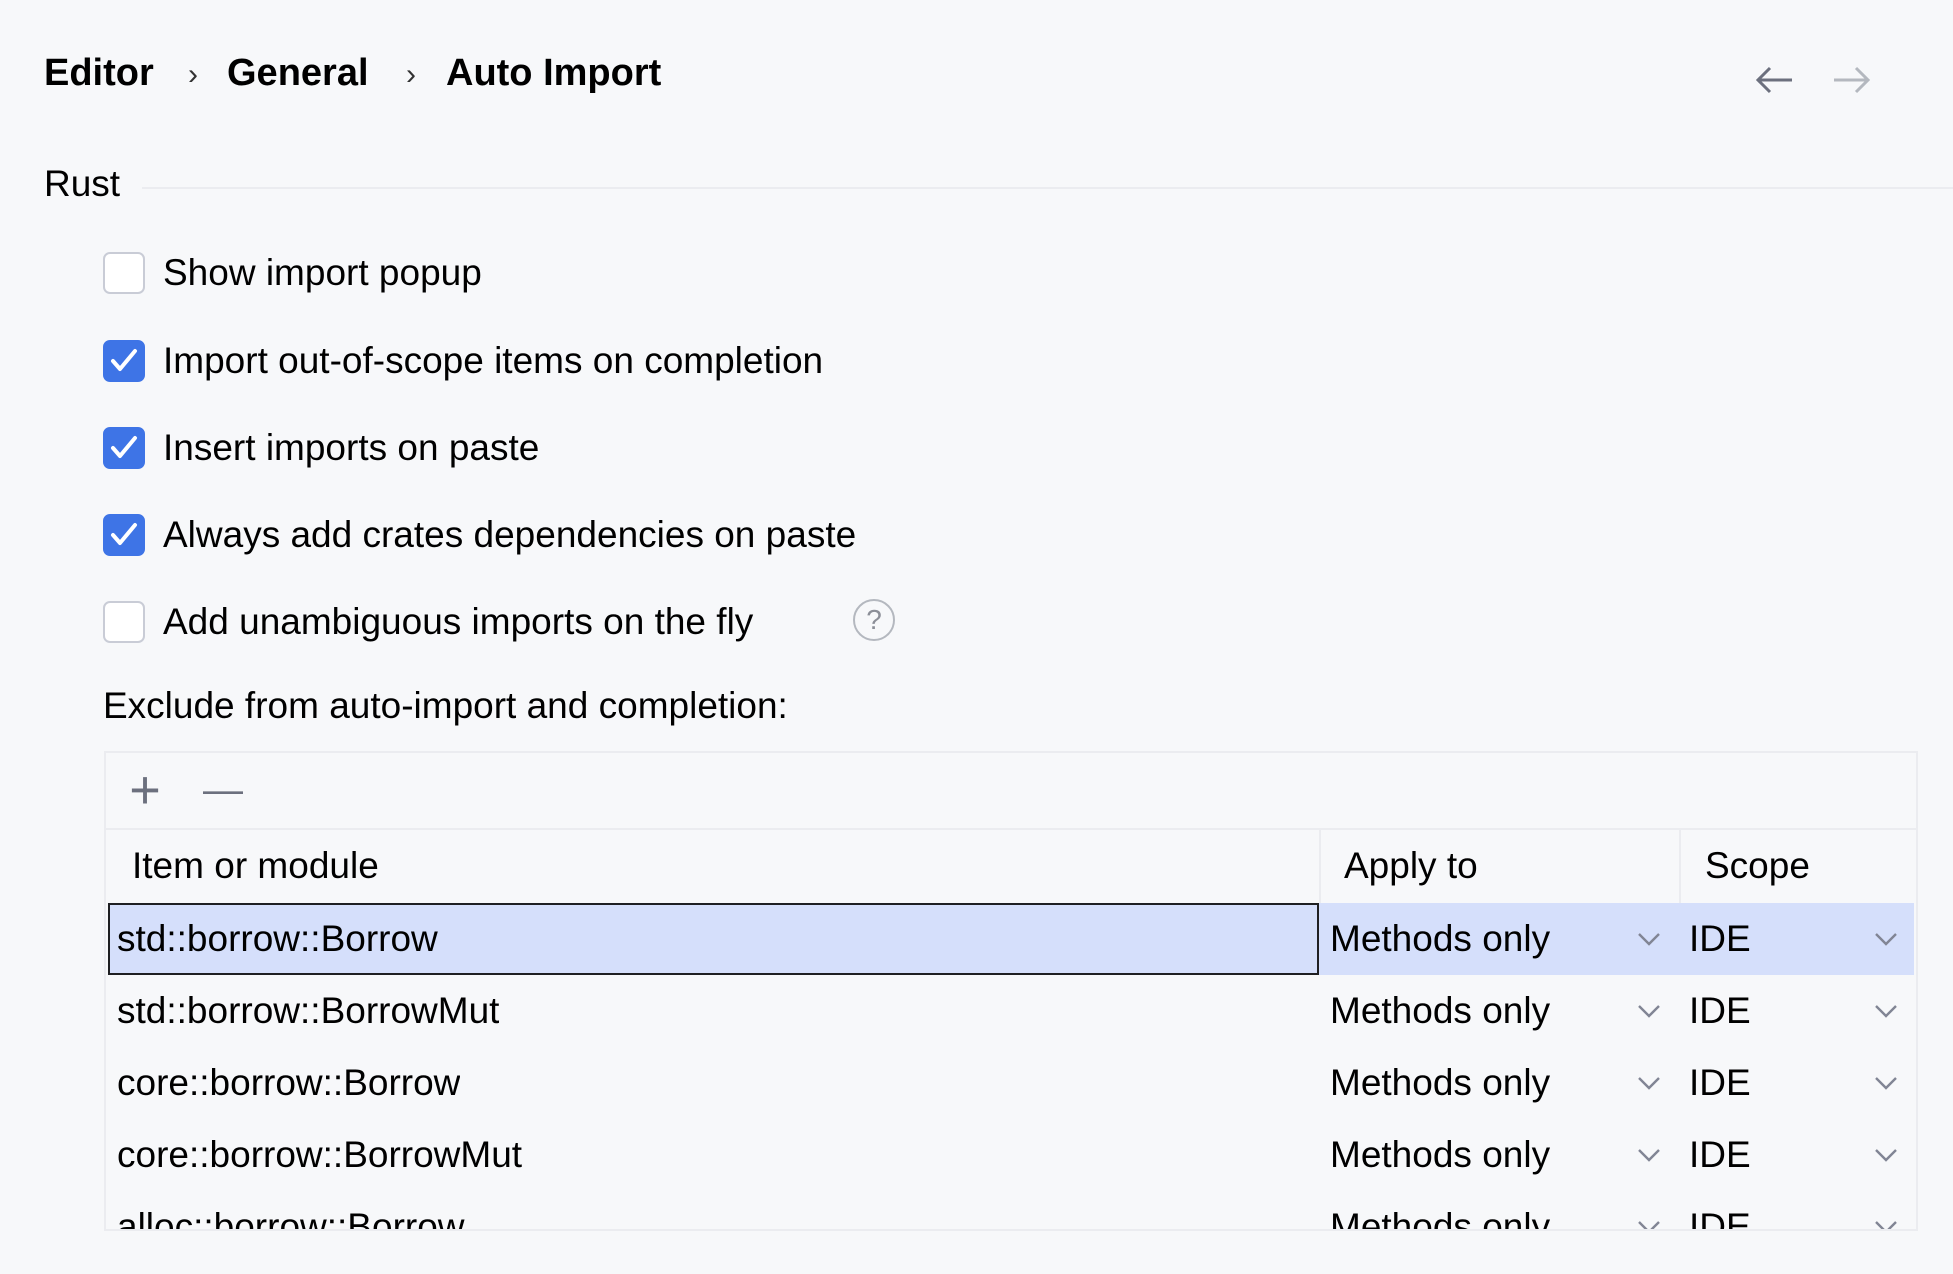 This screenshot has height=1274, width=1953. What do you see at coordinates (308, 1011) in the screenshot?
I see `item-cell: std::borrow::BorrowMut` at bounding box center [308, 1011].